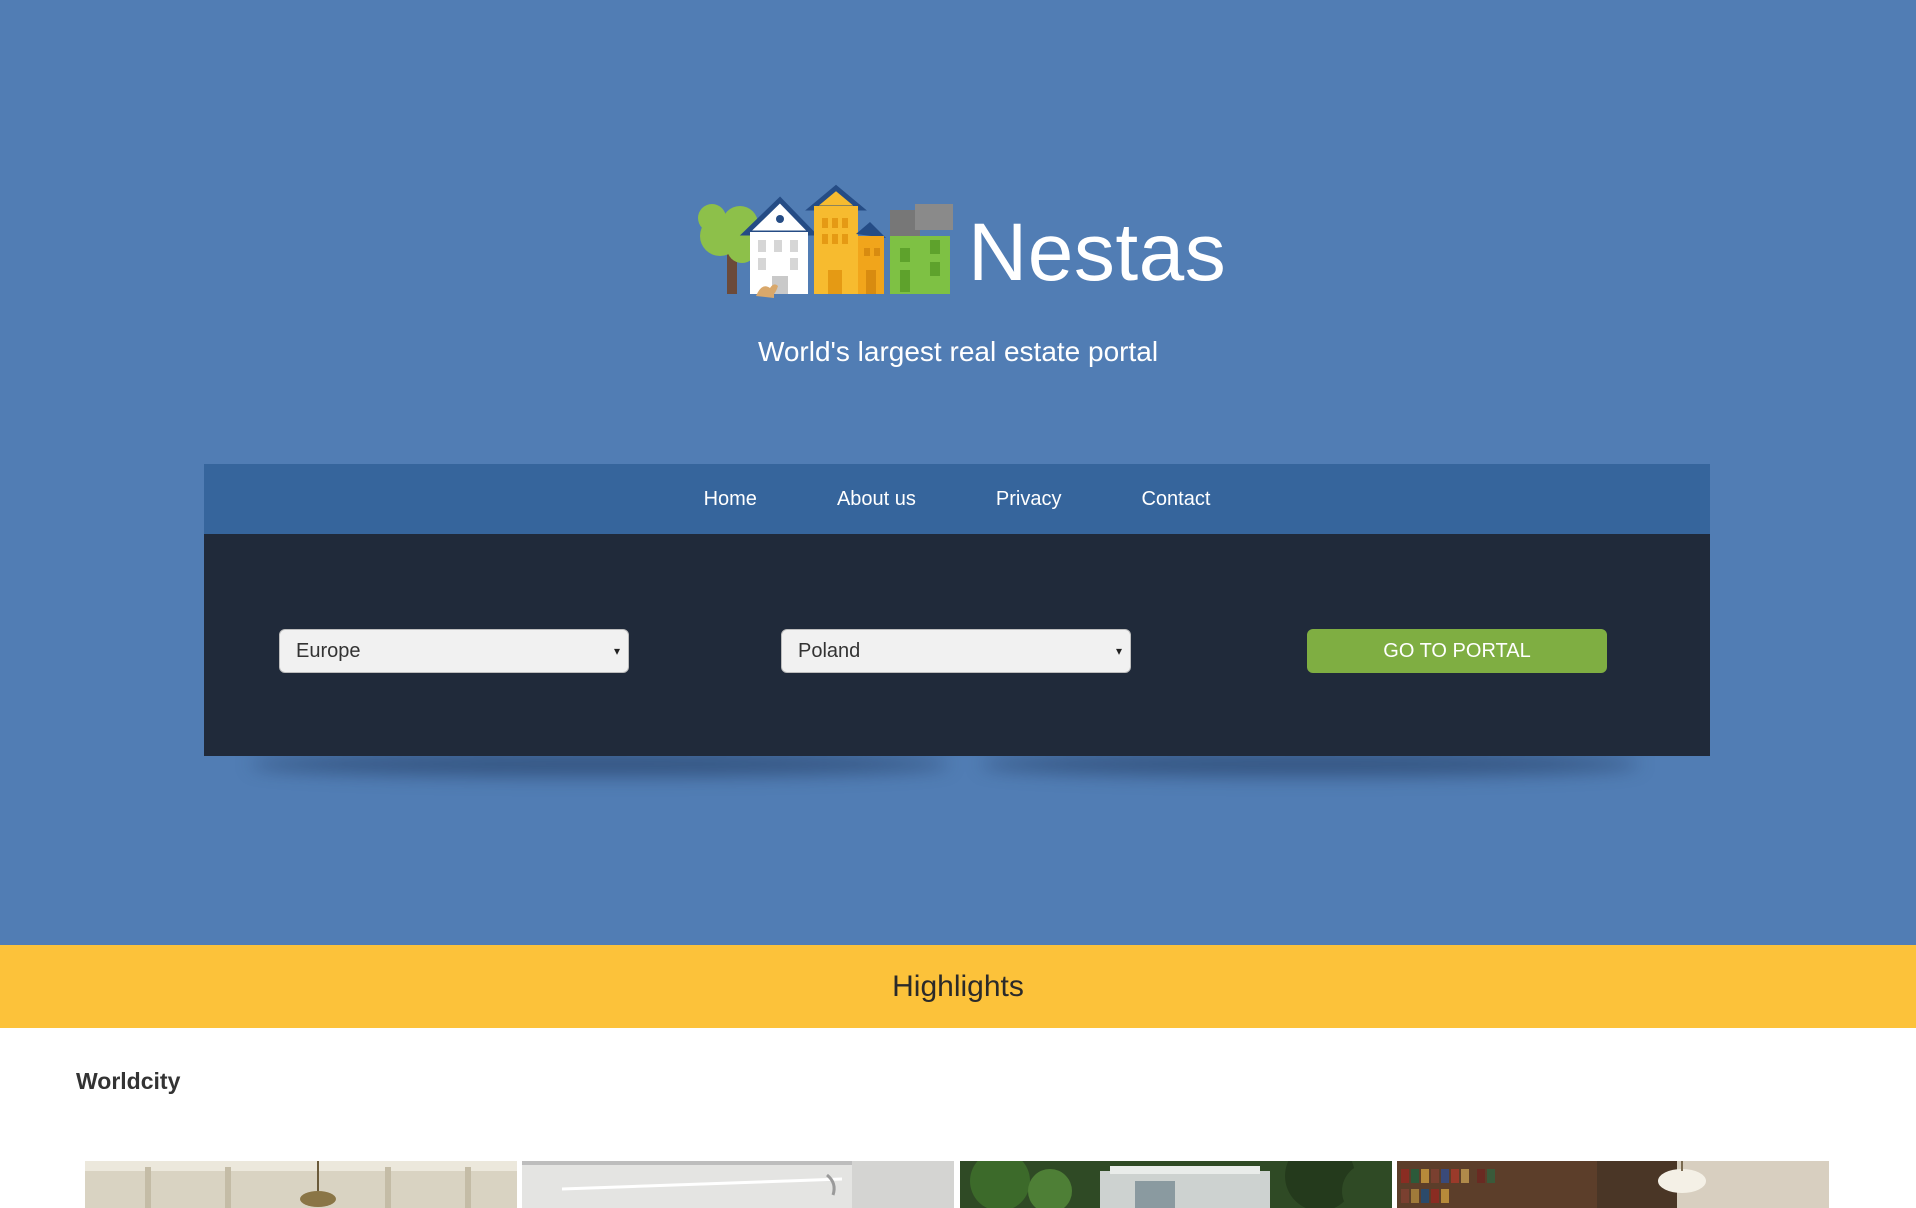  I want to click on section-title: Worldcity, so click(128, 1081).